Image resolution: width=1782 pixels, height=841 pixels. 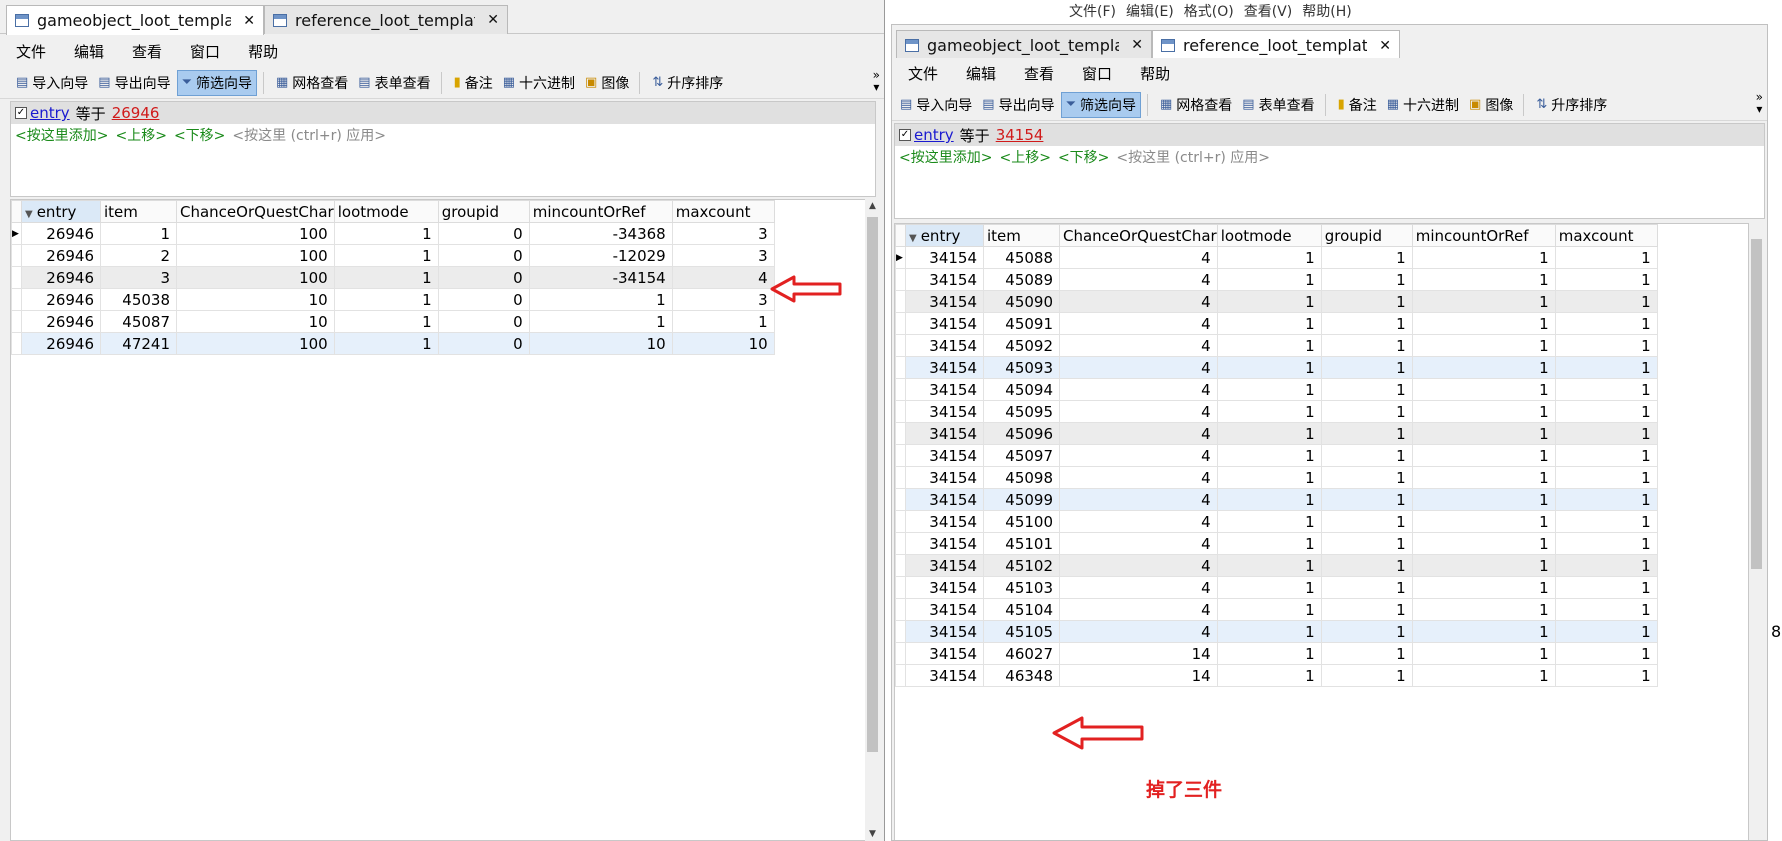 I want to click on cell-chanceorquestchar: 100, so click(x=255, y=233).